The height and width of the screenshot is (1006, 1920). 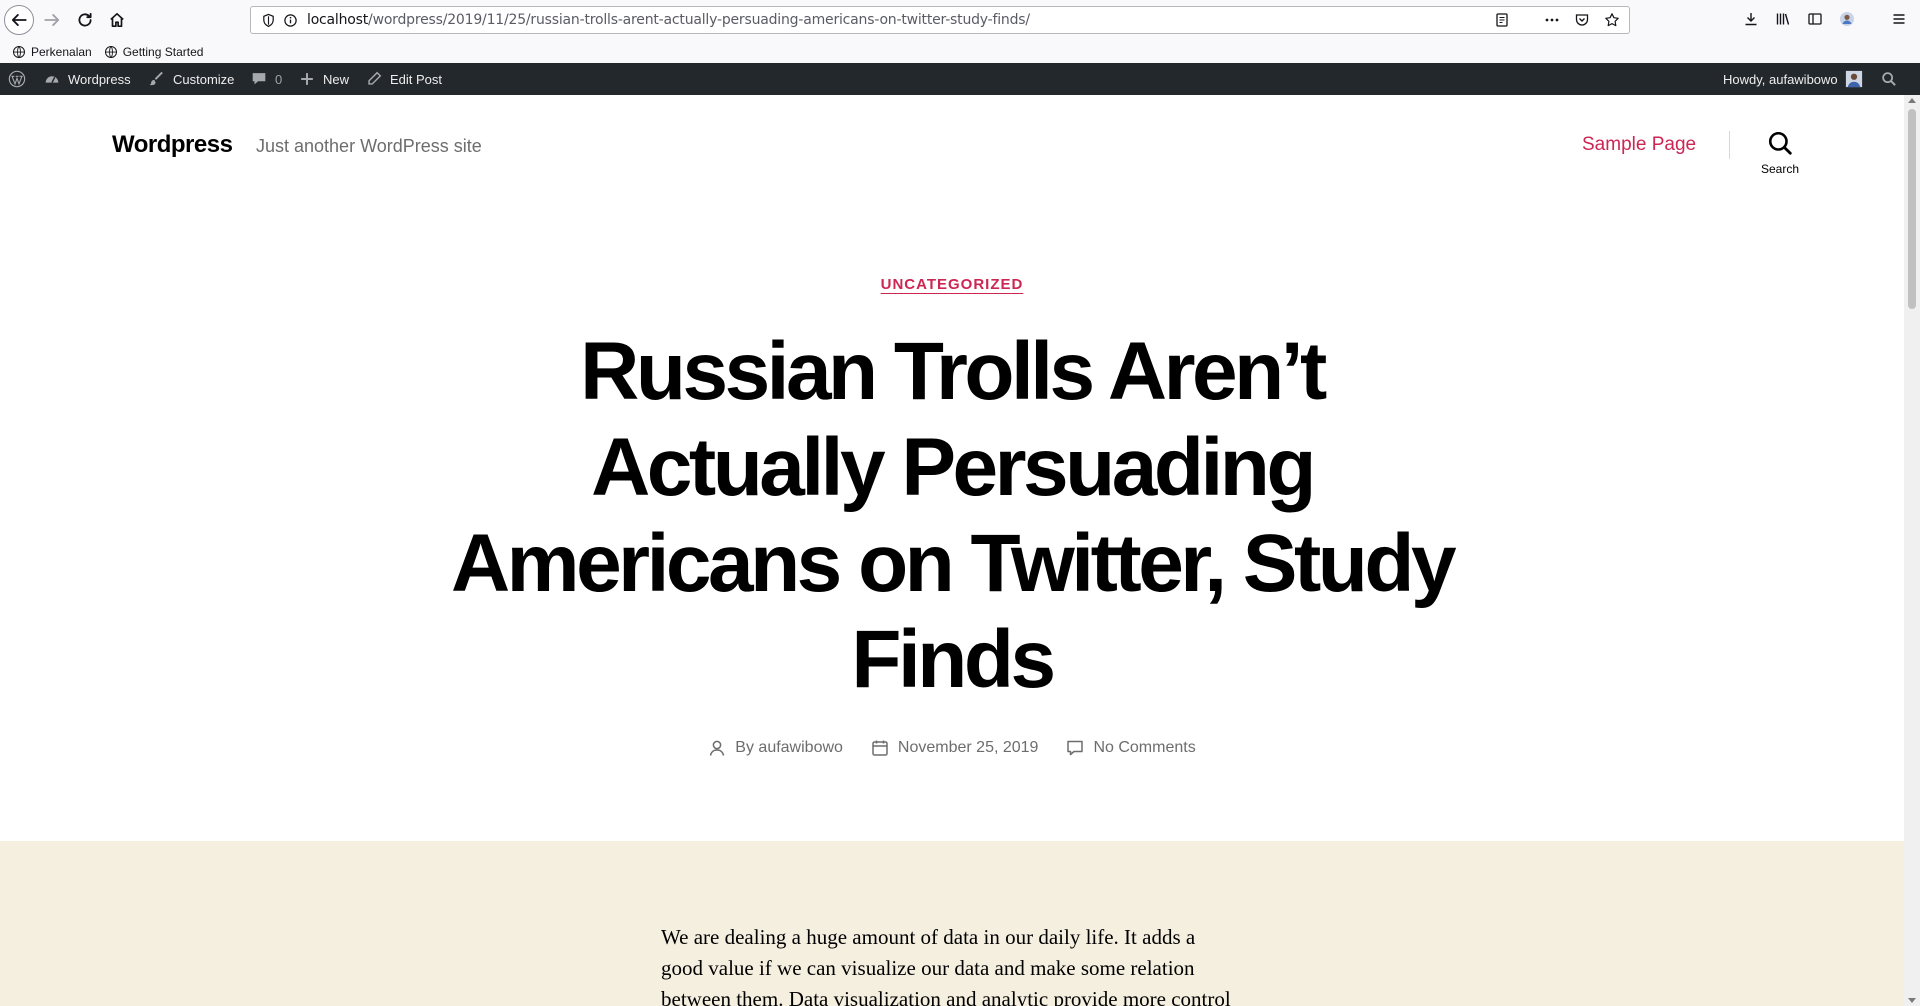 I want to click on site-title: Wordpress, so click(x=172, y=145).